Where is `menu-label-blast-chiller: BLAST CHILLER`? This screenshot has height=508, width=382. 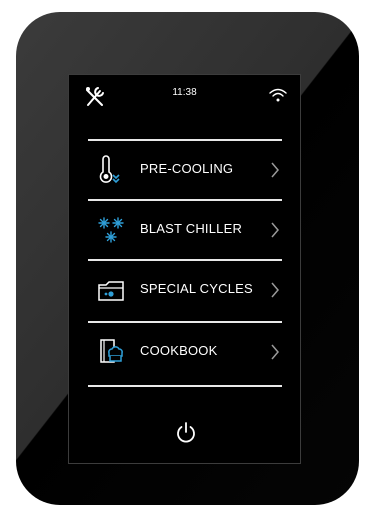
menu-label-blast-chiller: BLAST CHILLER is located at coordinates (191, 228).